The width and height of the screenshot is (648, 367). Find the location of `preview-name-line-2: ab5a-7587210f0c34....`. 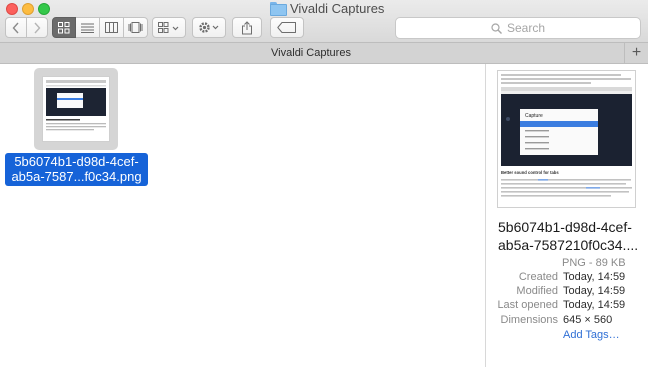

preview-name-line-2: ab5a-7587210f0c34.... is located at coordinates (568, 245).